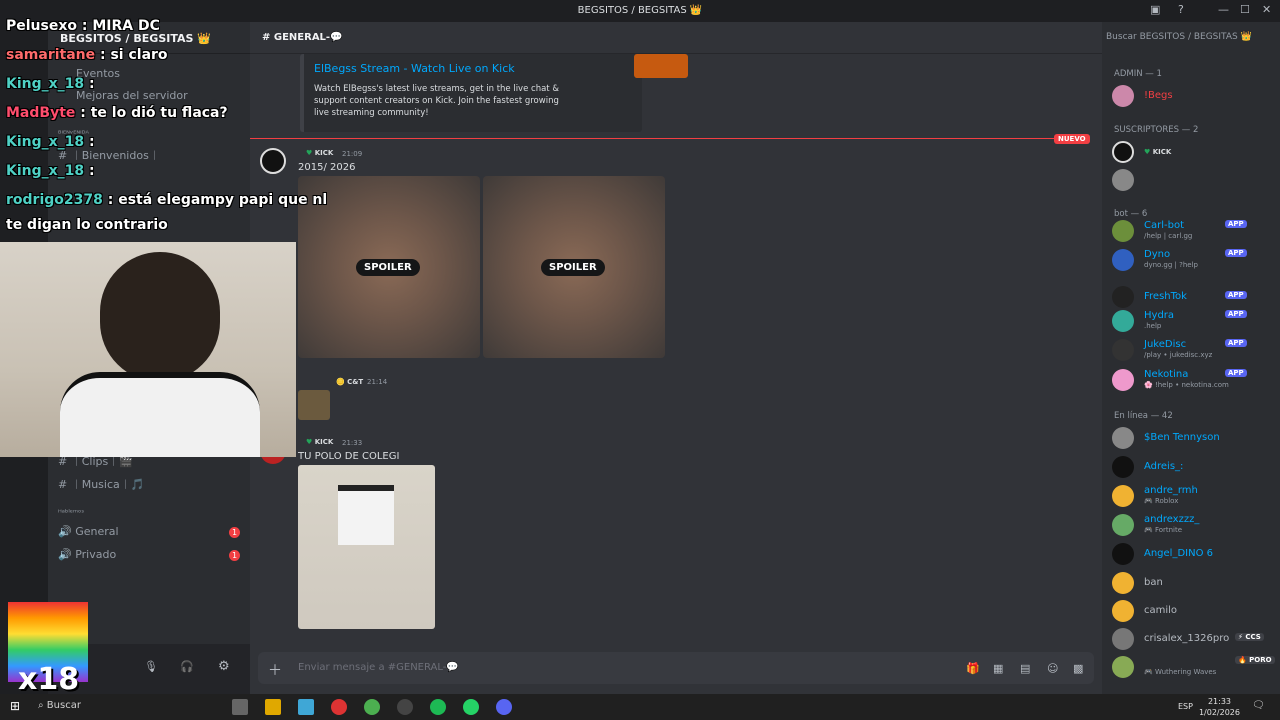  I want to click on member-name: Hydra, so click(1159, 315).